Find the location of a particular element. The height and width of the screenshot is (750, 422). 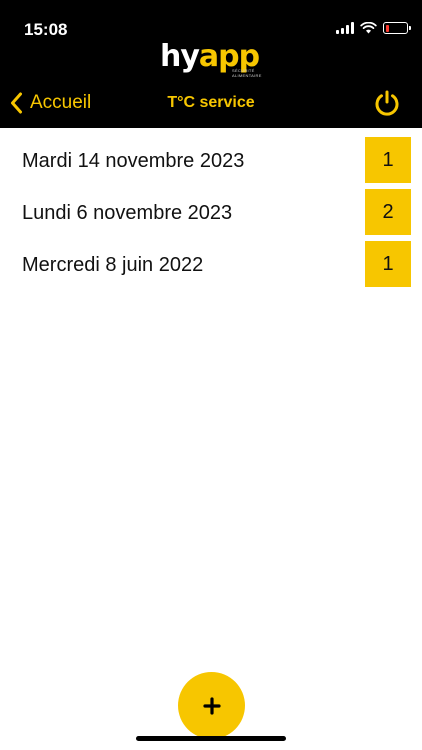

chevron-left-icon is located at coordinates (16, 103).